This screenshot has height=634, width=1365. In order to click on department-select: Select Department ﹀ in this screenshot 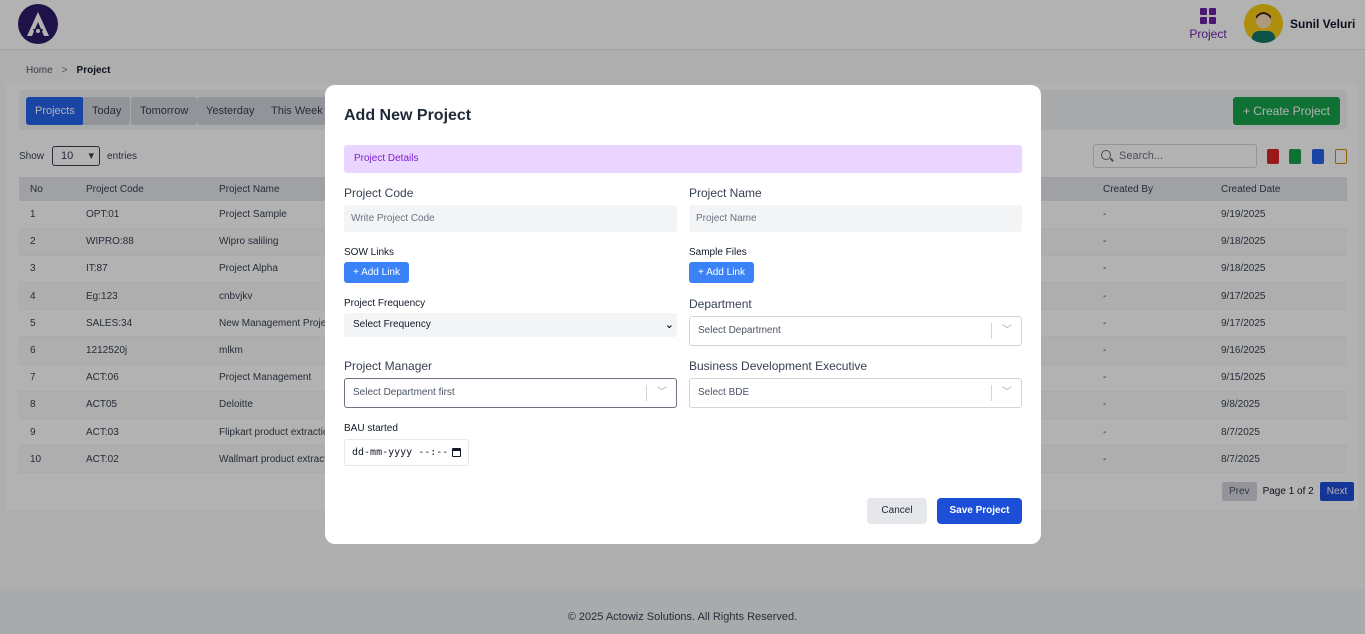, I will do `click(855, 331)`.